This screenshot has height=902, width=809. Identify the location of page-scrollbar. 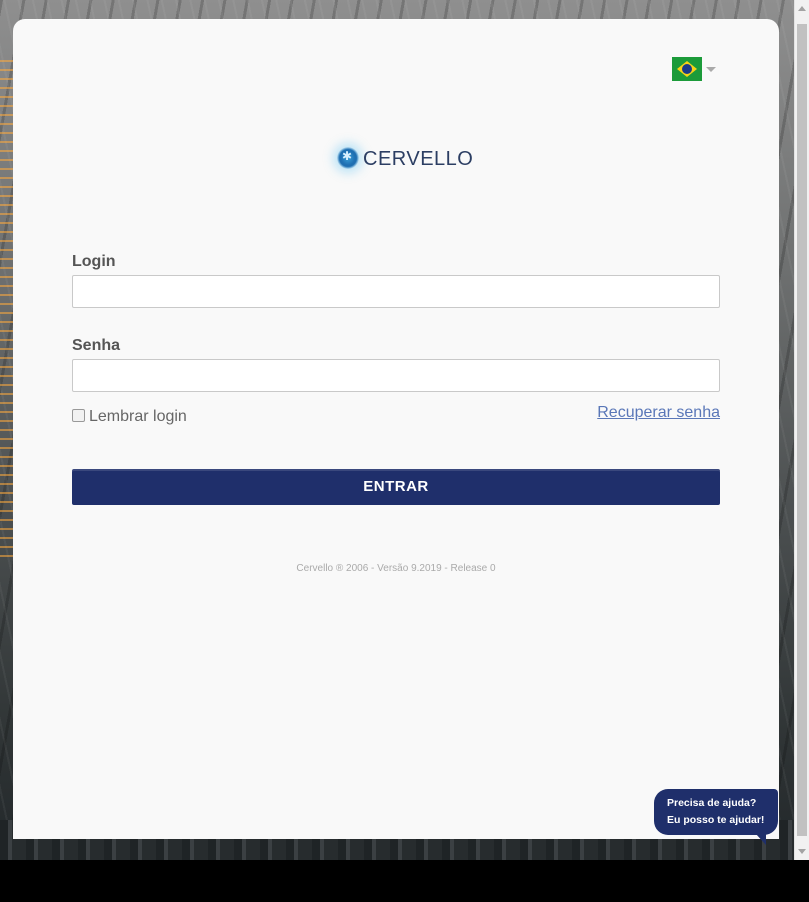
(801, 430).